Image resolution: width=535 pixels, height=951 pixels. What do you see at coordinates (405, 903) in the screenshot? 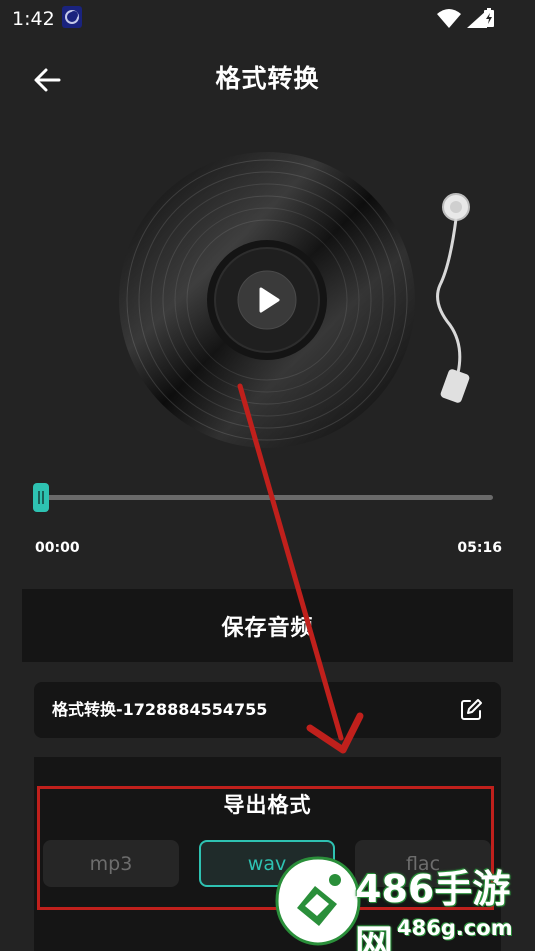
I see `watermark: 486手游网 486g.com` at bounding box center [405, 903].